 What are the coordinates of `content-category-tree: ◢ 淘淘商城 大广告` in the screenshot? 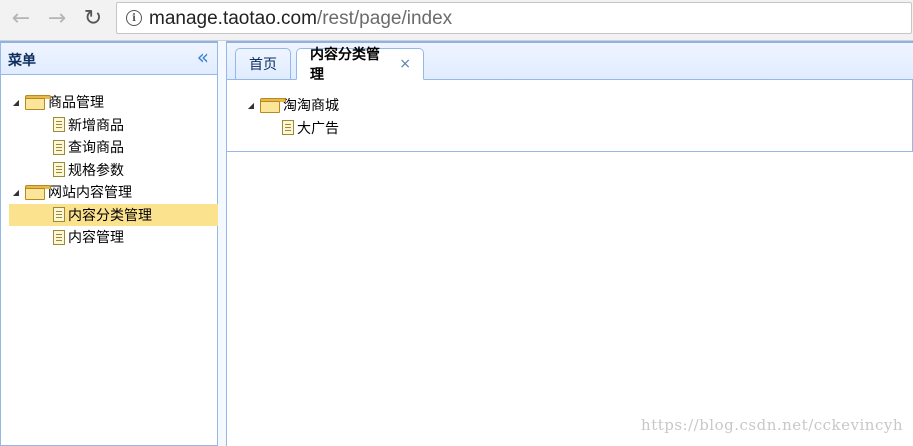 It's located at (291, 116).